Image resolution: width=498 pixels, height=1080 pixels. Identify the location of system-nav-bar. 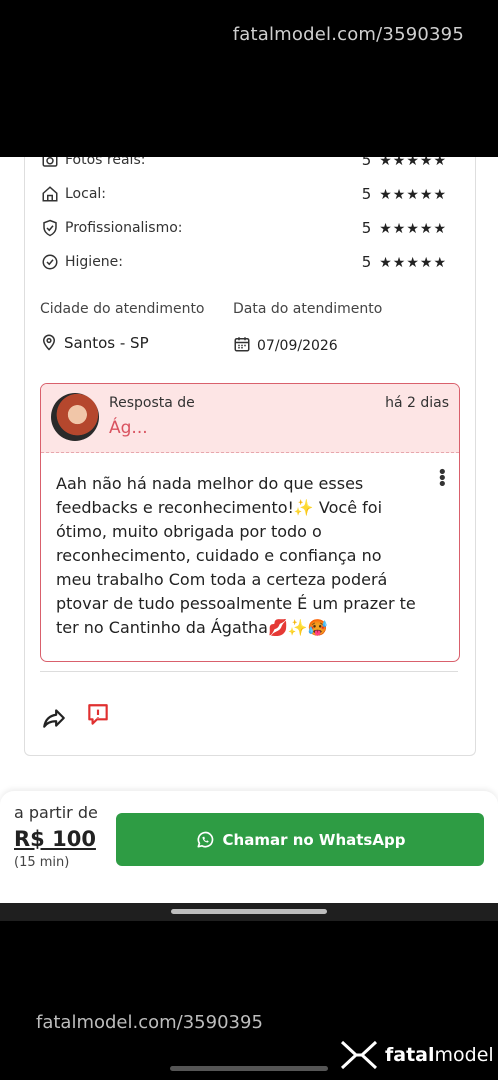
(249, 912).